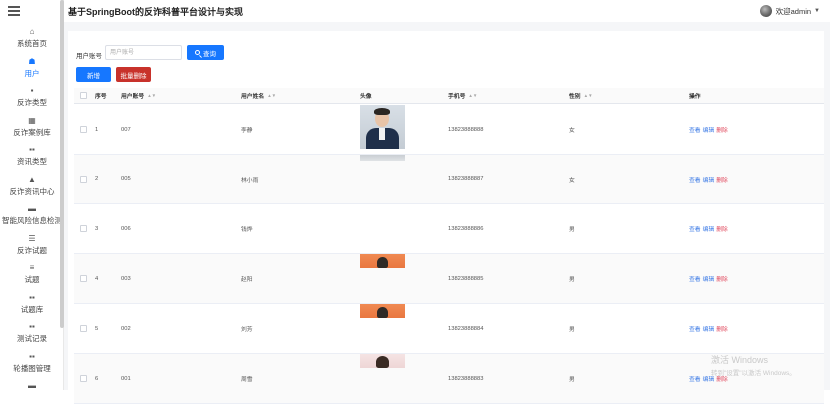 The image size is (830, 409). What do you see at coordinates (133, 74) in the screenshot?
I see `bulk-delete-button: 批量删除` at bounding box center [133, 74].